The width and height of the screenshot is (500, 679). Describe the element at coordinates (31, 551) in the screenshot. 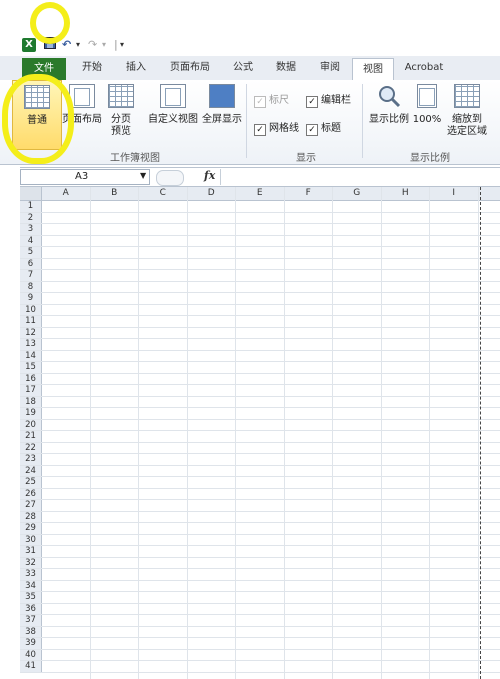

I see `row-header: 31` at that location.